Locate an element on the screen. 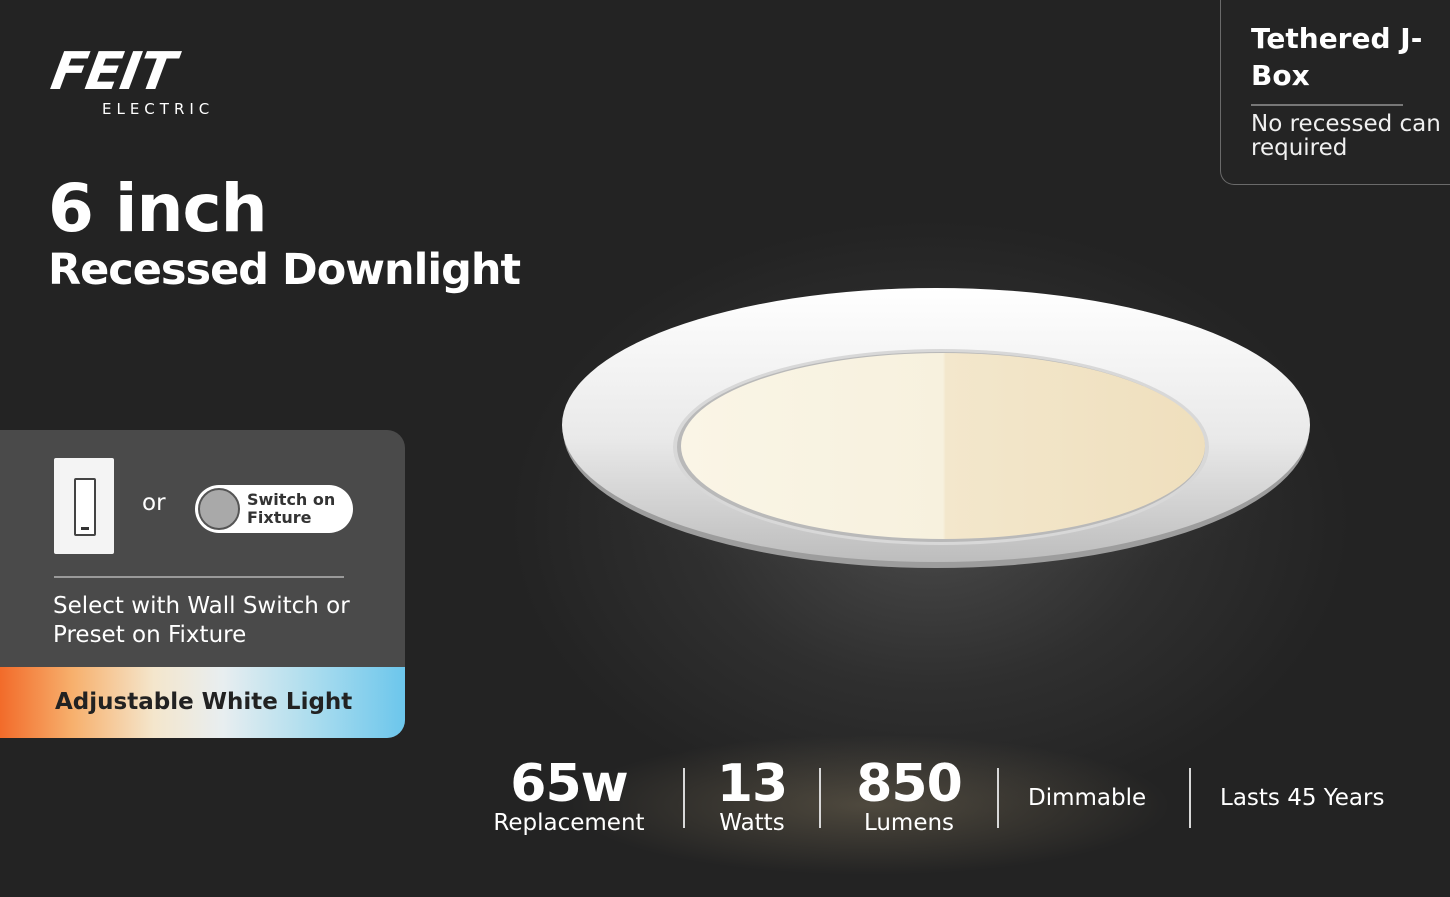  stat-value: 850 is located at coordinates (909, 784).